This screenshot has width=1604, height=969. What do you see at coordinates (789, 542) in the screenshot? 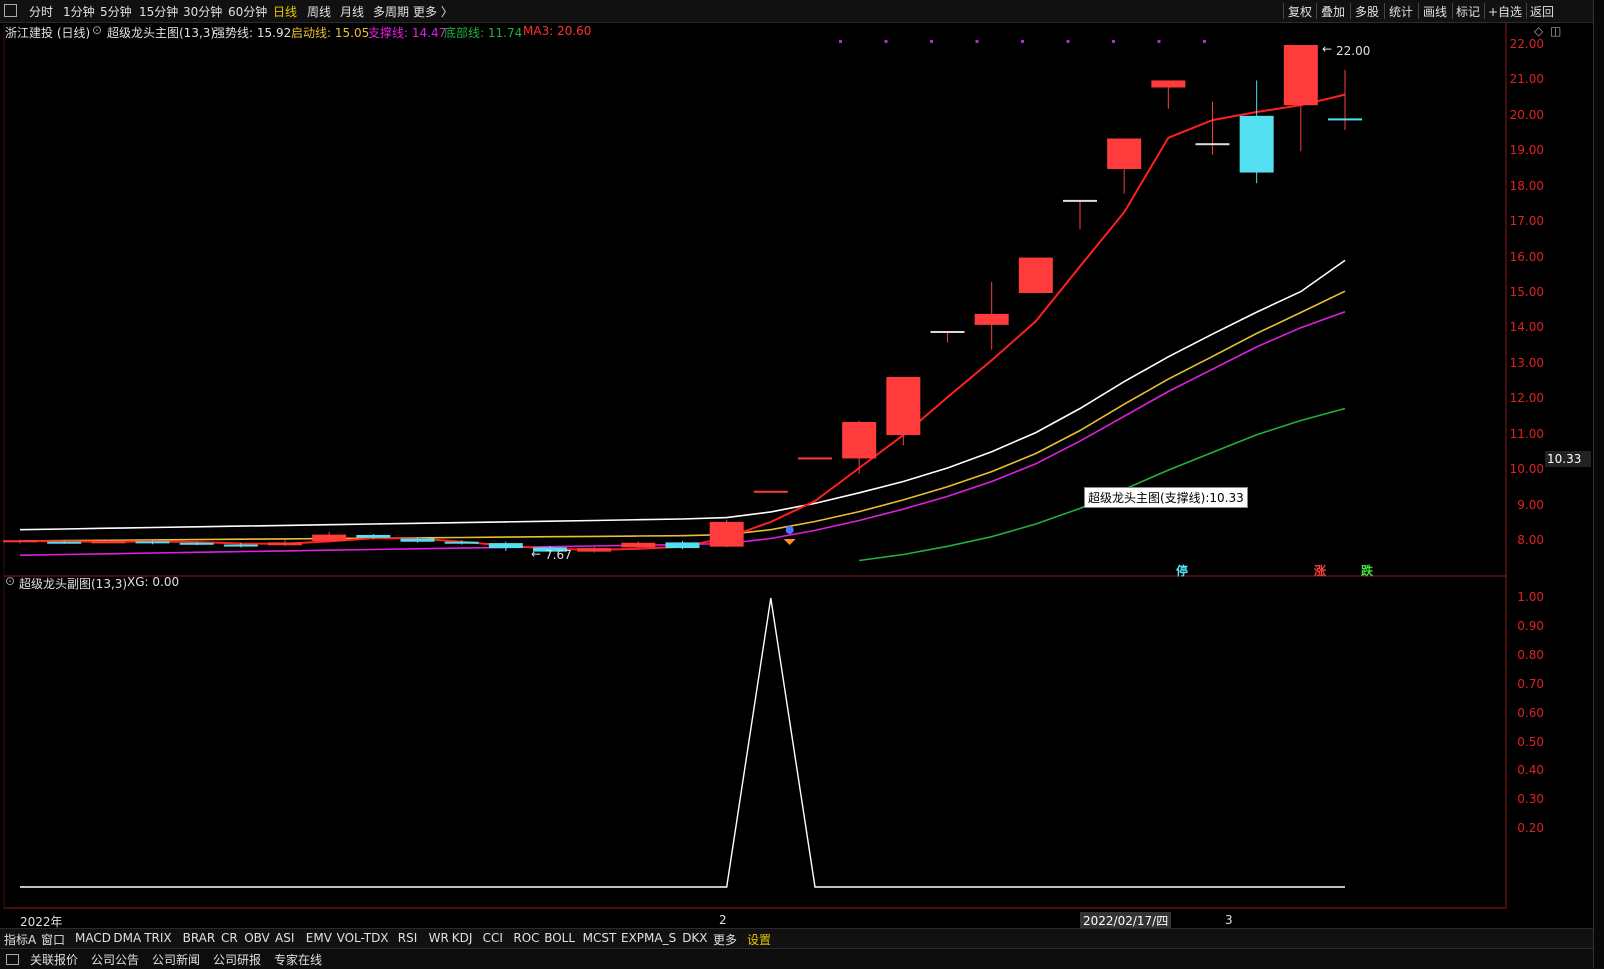
I see `buy-signal-diamond` at bounding box center [789, 542].